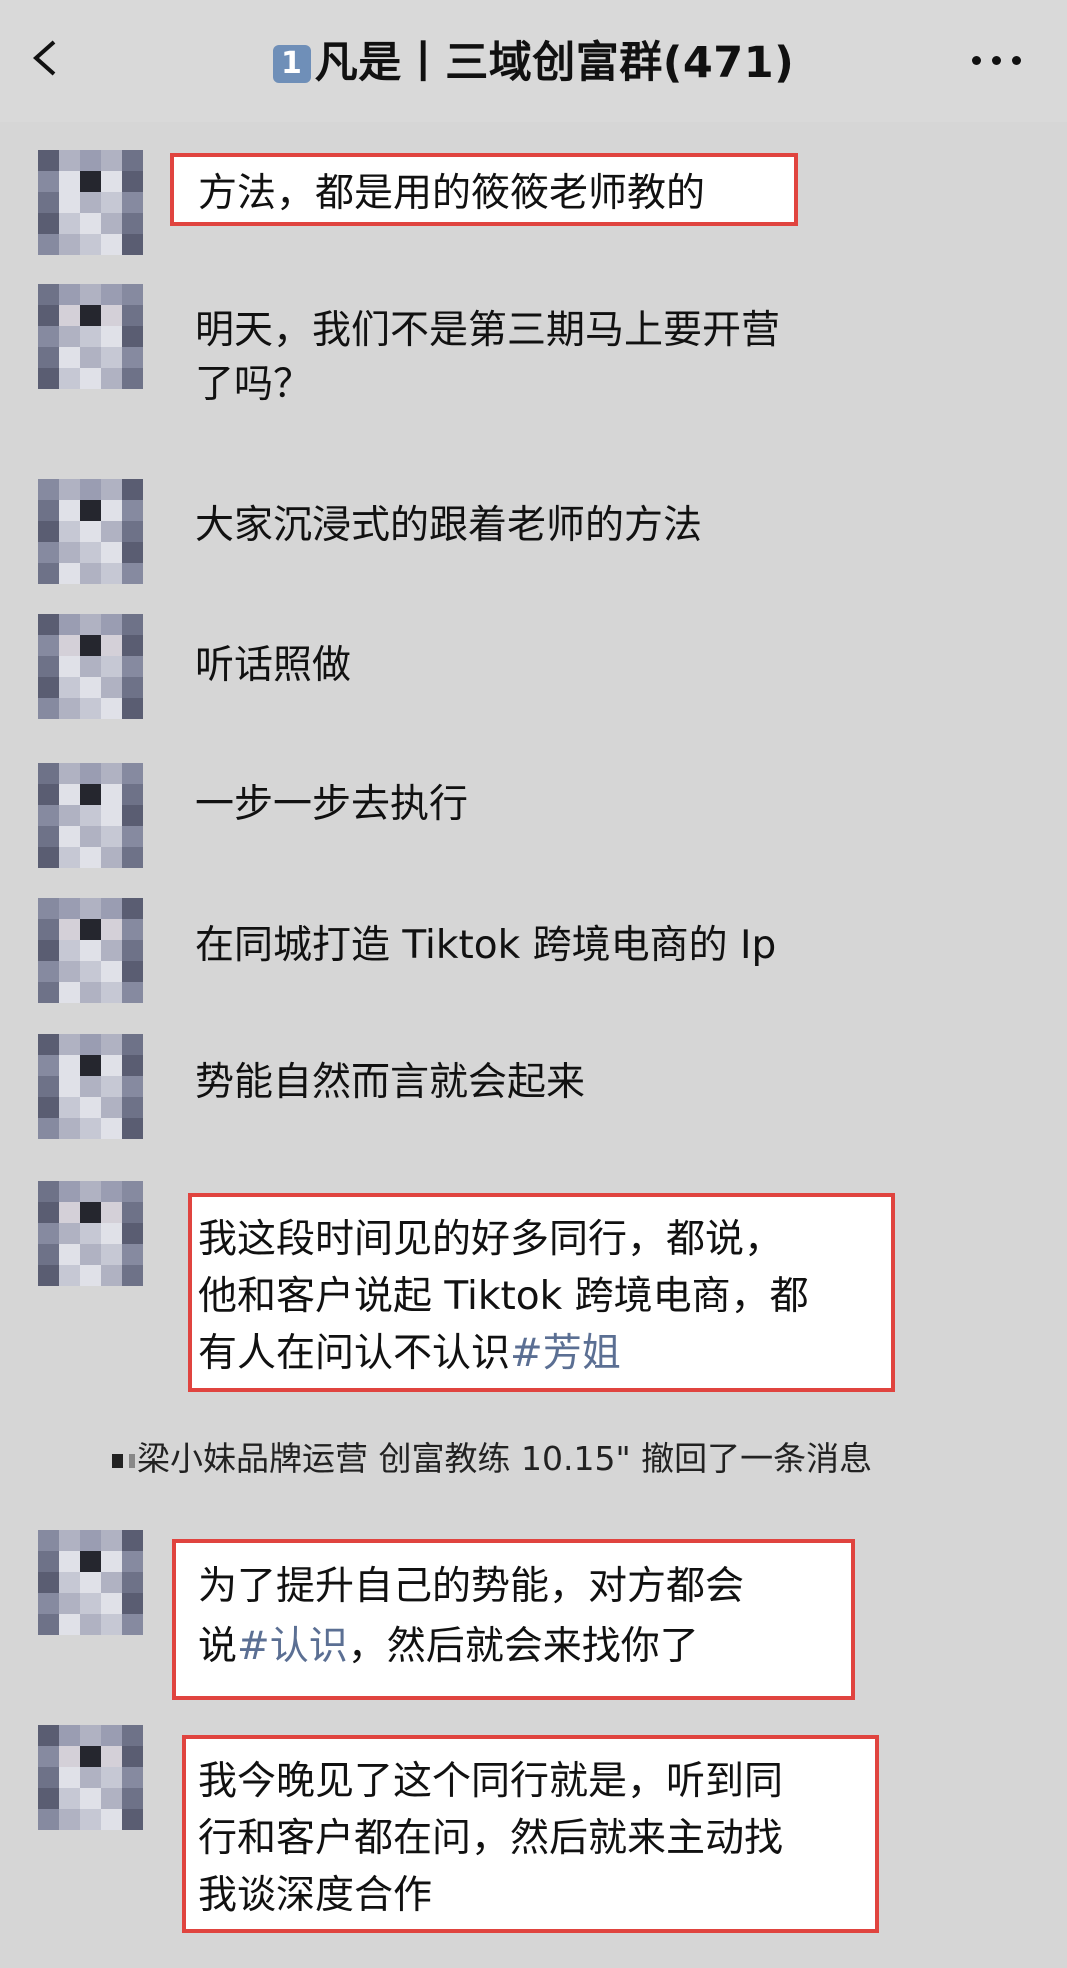  What do you see at coordinates (505, 1458) in the screenshot?
I see `recall-notice-text: 梁小妹品牌运营 创富教练 10.15" 撤回了一条消息` at bounding box center [505, 1458].